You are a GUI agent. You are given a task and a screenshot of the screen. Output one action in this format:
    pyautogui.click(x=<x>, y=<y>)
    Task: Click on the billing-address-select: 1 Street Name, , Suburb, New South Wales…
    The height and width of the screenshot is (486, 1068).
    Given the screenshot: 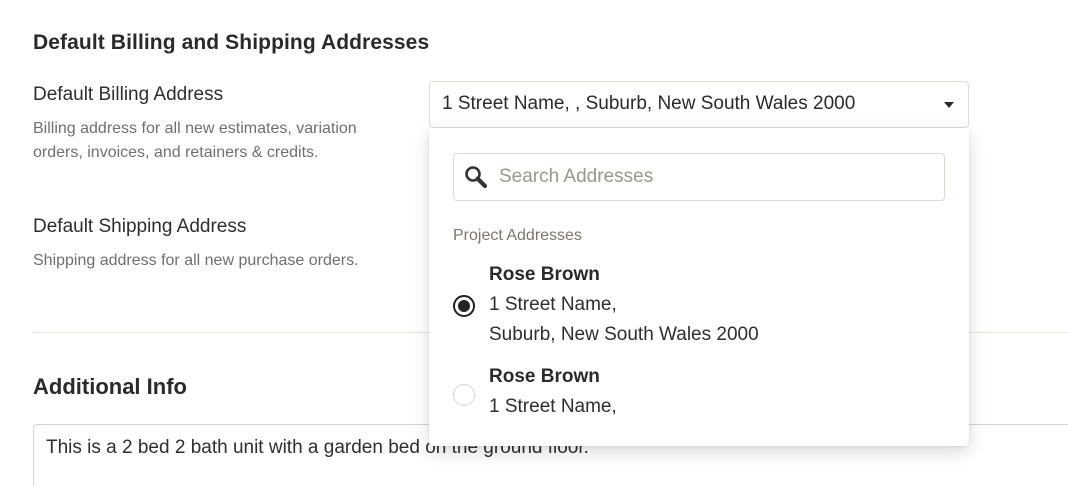 What is the action you would take?
    pyautogui.click(x=699, y=104)
    